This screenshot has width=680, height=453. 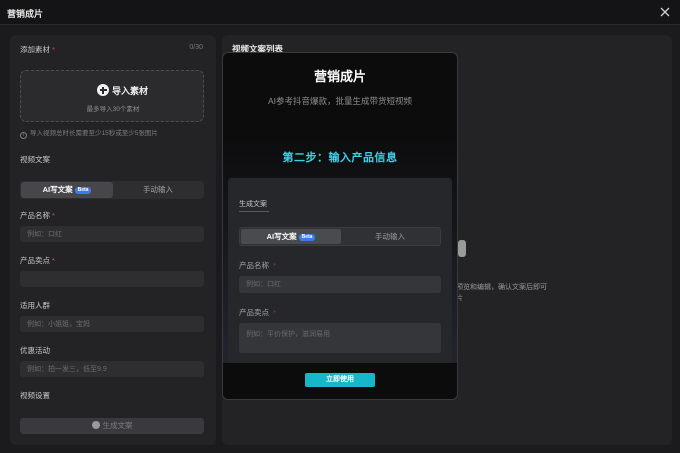 What do you see at coordinates (340, 338) in the screenshot?
I see `preview-selling-points-field: 例如：平价保护，滋润易用` at bounding box center [340, 338].